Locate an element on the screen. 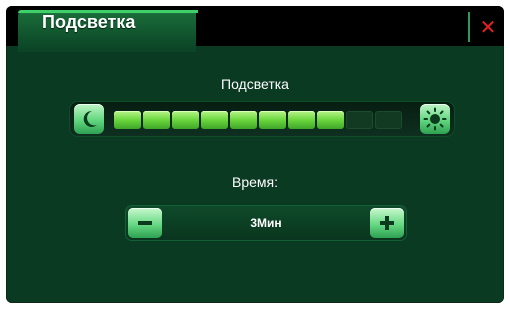  close-button: ✕ is located at coordinates (488, 27).